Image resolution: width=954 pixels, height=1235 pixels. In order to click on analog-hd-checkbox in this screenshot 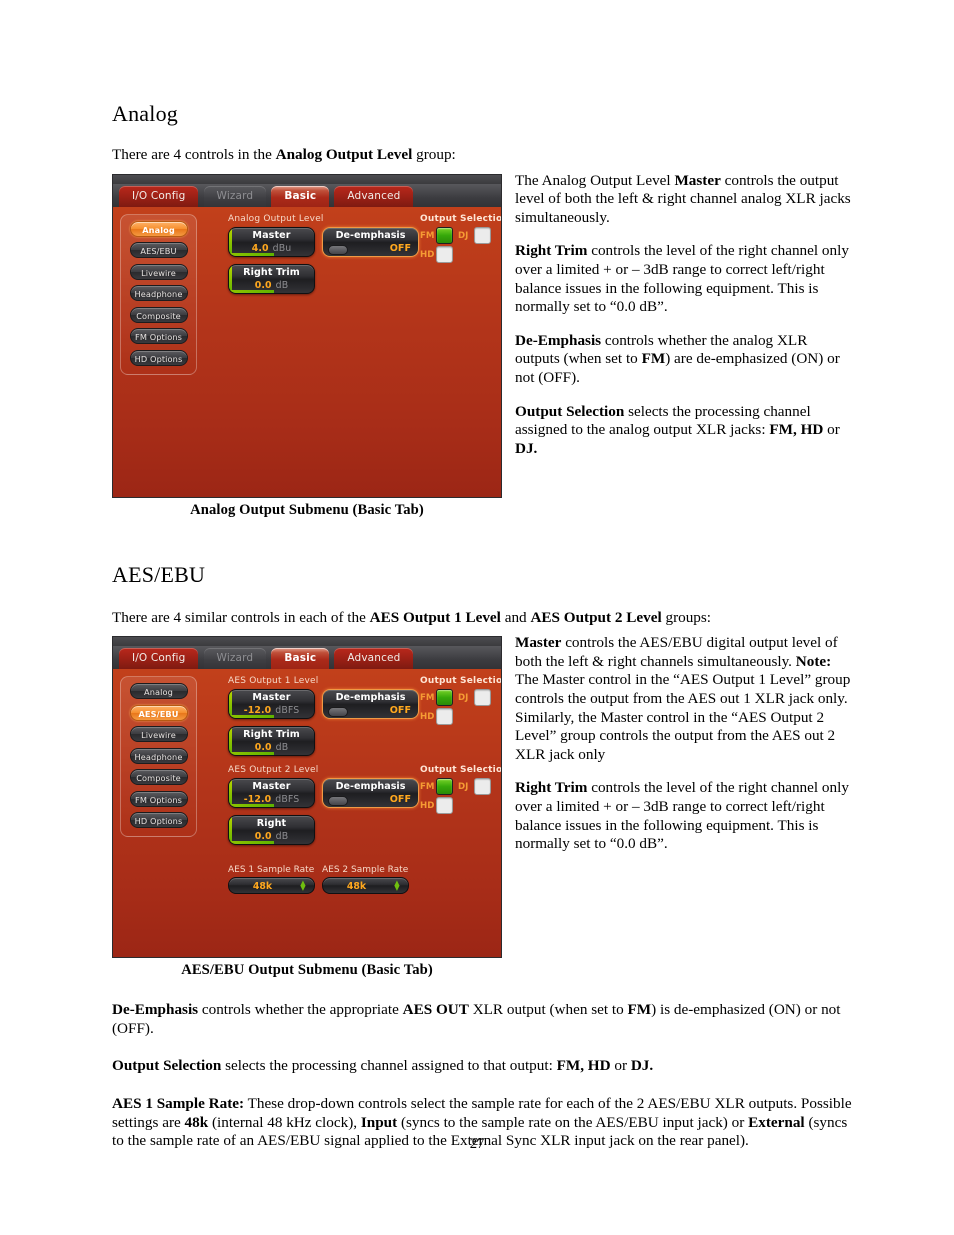, I will do `click(444, 254)`.